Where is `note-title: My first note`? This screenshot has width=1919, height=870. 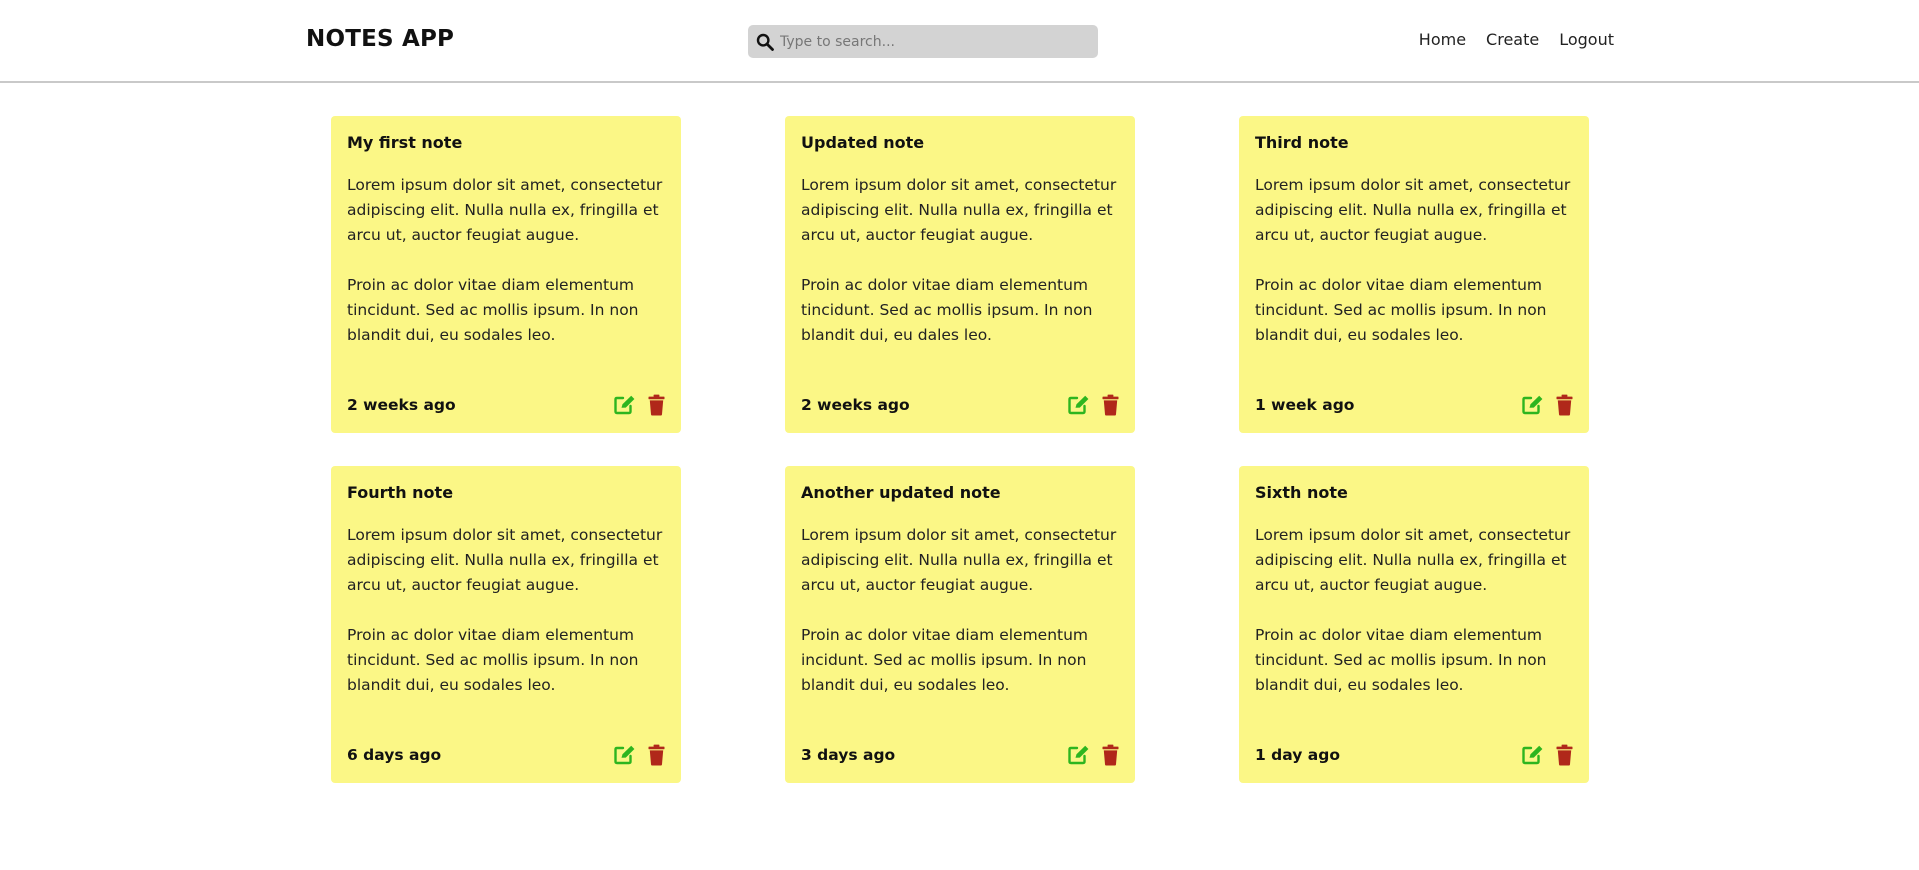 note-title: My first note is located at coordinates (405, 142).